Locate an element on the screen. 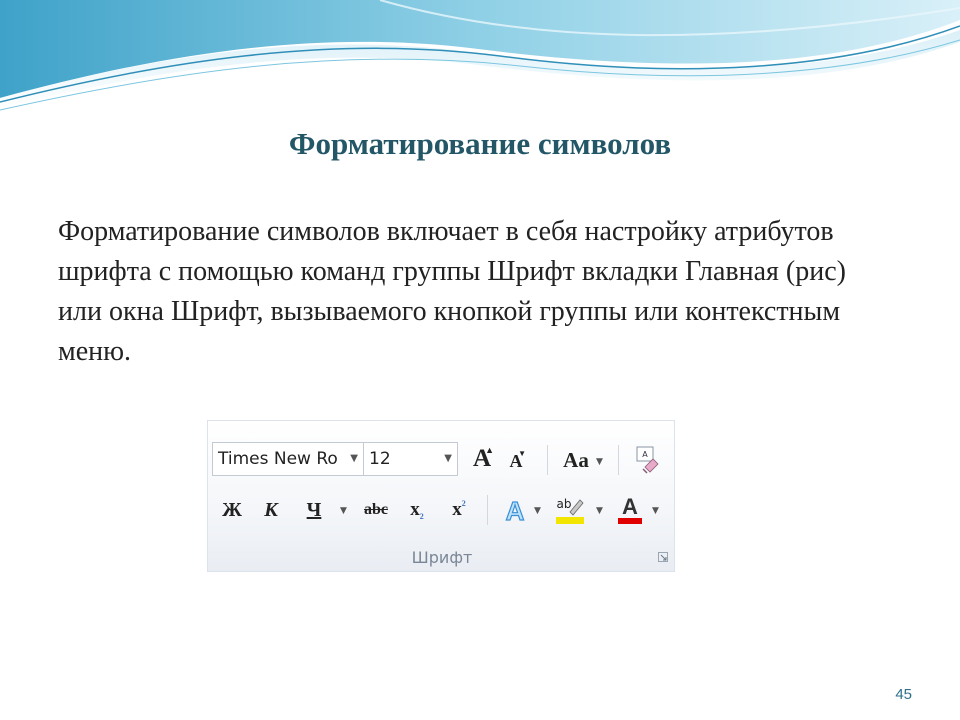 The image size is (960, 720). highlight-marker-icon: ab is located at coordinates (570, 510).